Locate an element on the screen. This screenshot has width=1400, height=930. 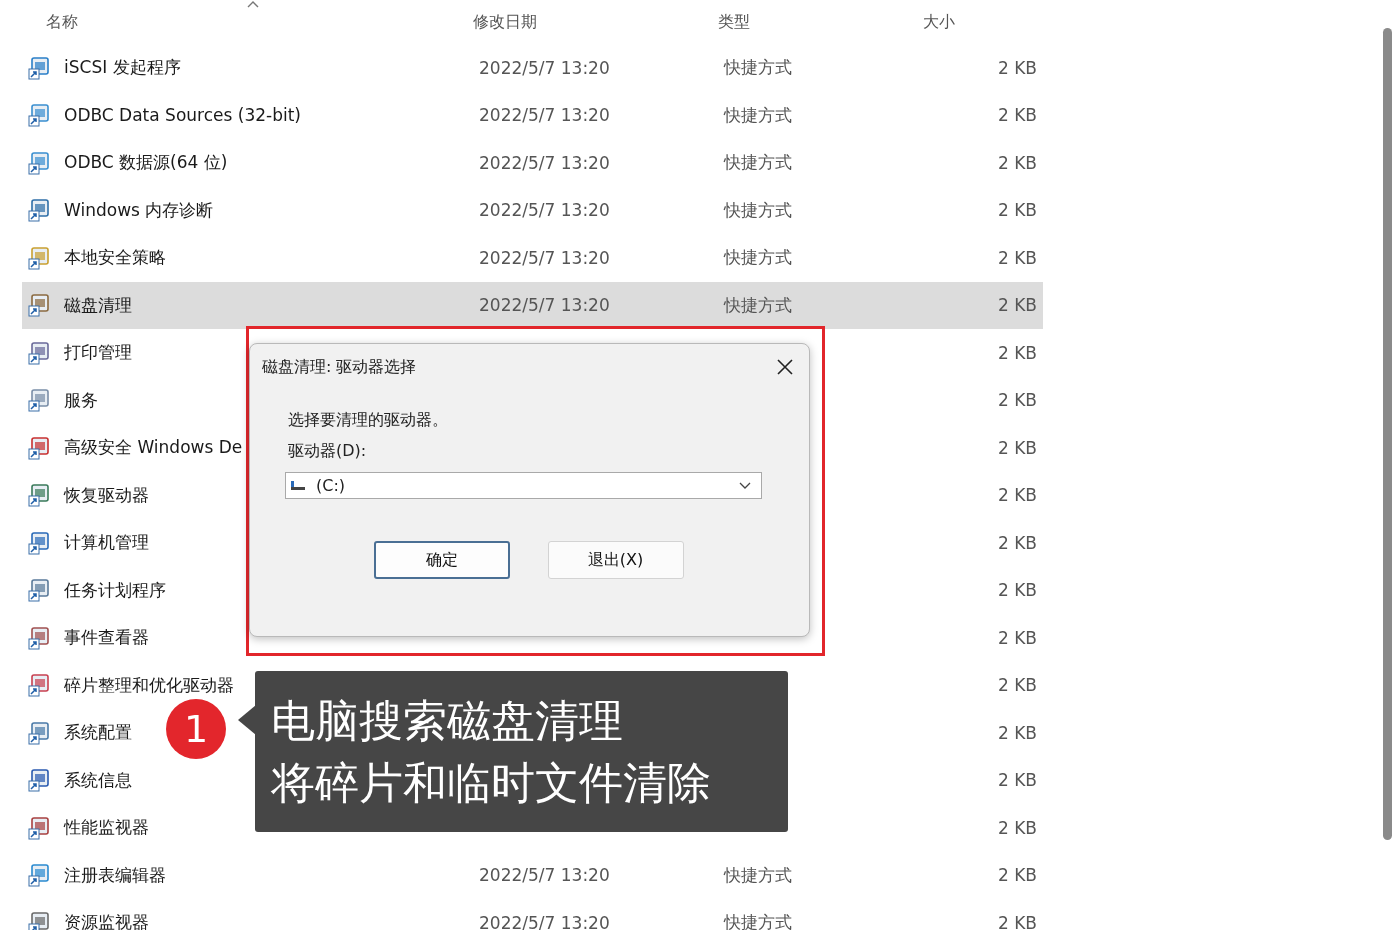
file-name: 碎片整理和优化驱动器 is located at coordinates (149, 685).